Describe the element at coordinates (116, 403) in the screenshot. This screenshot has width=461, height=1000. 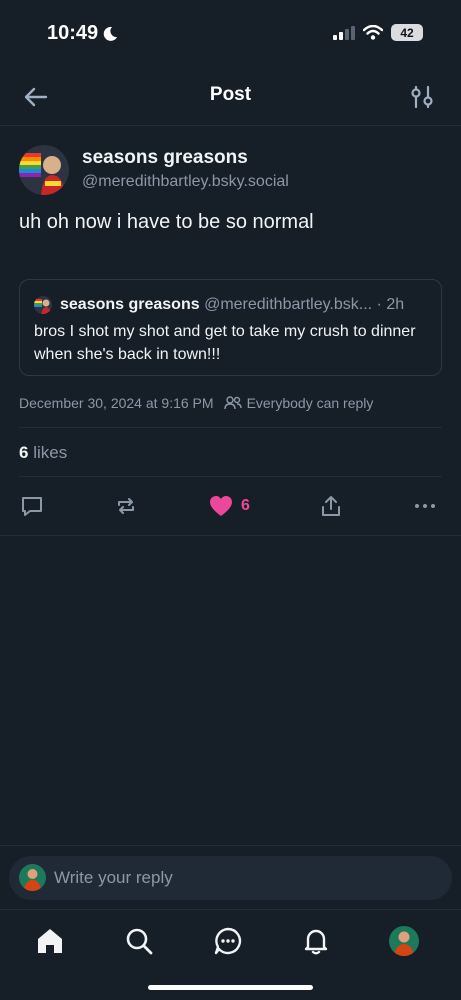
I see `post-timestamp: December 30, 2024 at 9:16 PM` at that location.